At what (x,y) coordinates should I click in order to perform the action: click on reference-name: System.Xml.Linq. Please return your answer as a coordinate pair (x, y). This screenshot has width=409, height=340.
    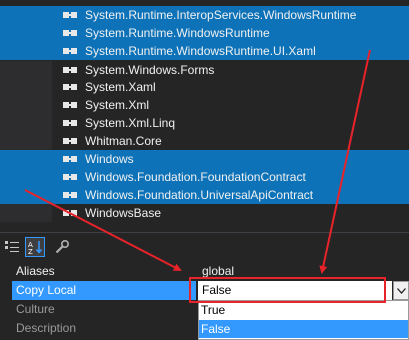
    Looking at the image, I should click on (130, 123).